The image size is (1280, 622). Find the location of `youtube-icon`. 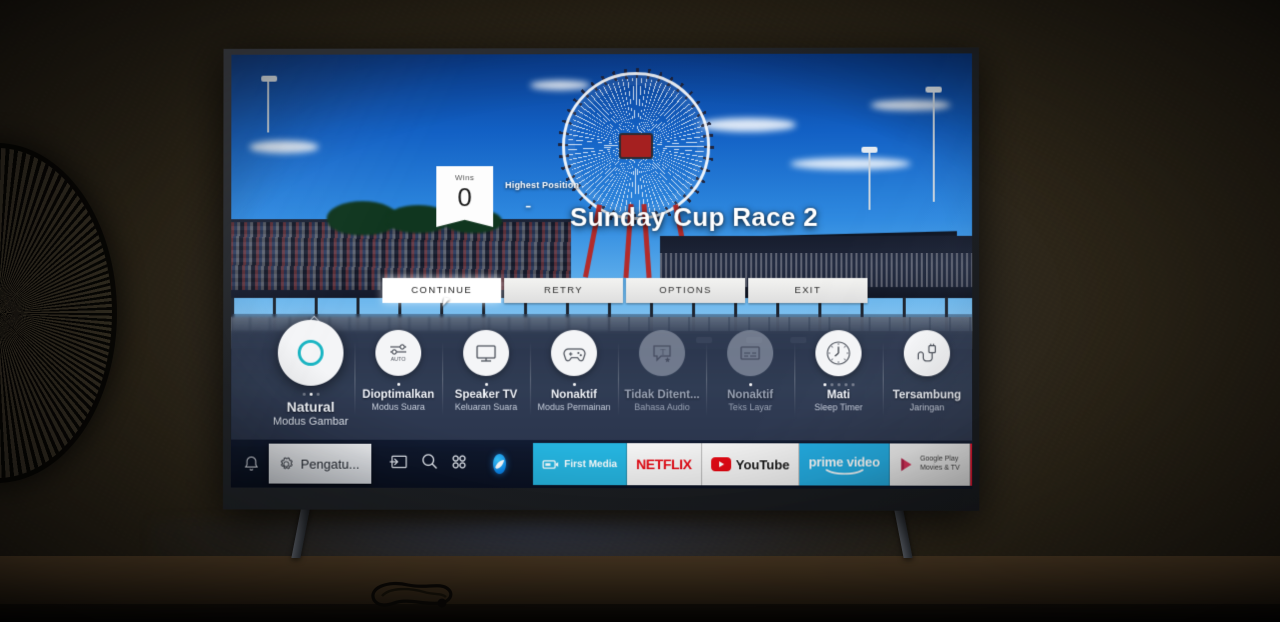

youtube-icon is located at coordinates (720, 464).